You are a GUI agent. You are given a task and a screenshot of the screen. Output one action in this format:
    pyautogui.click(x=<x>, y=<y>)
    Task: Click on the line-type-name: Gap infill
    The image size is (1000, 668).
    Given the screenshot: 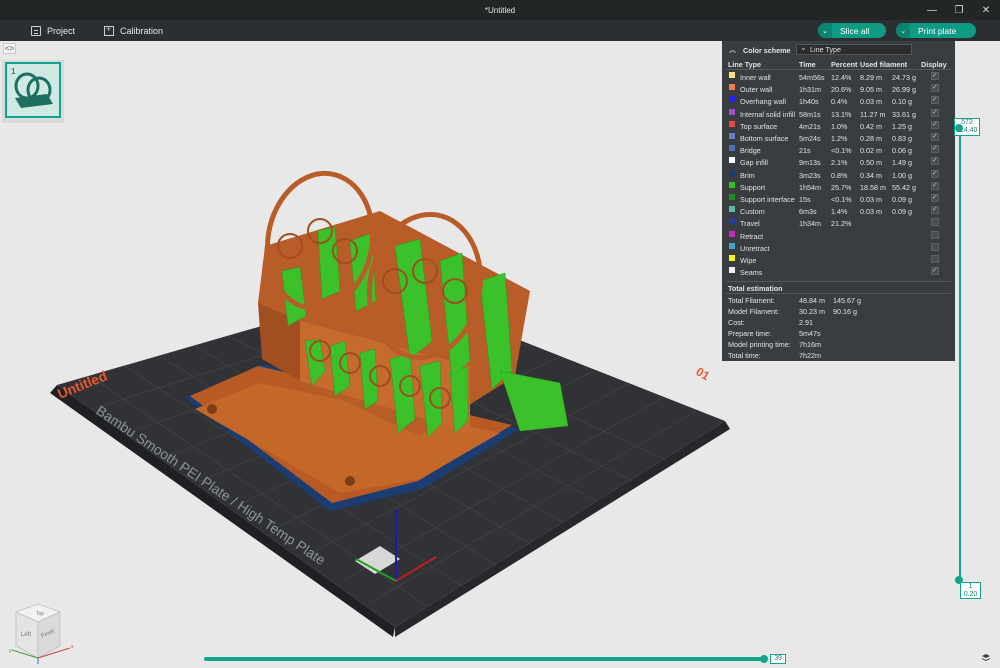 What is the action you would take?
    pyautogui.click(x=754, y=163)
    